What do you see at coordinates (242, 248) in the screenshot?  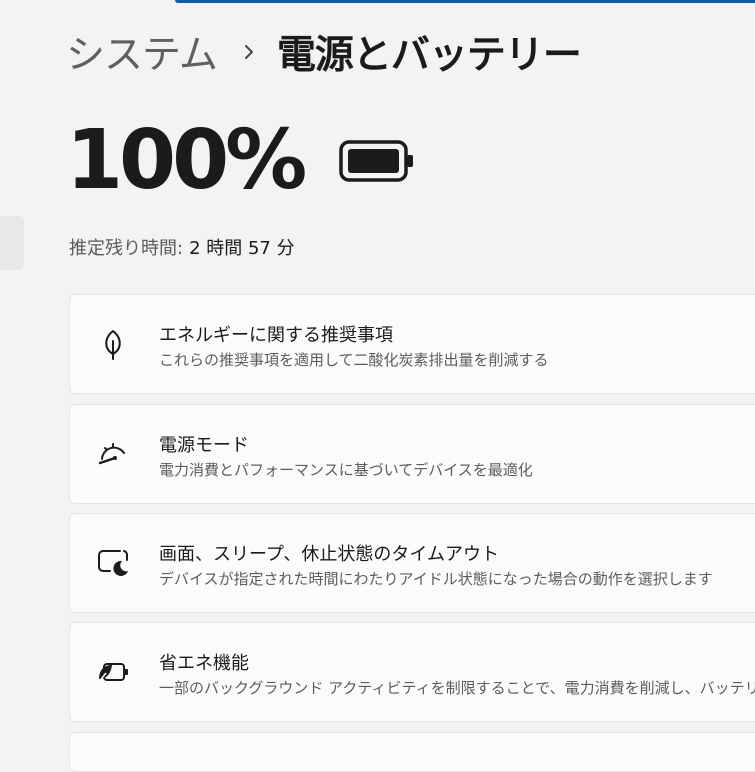 I see `remaining-value: 2 時間 57 分` at bounding box center [242, 248].